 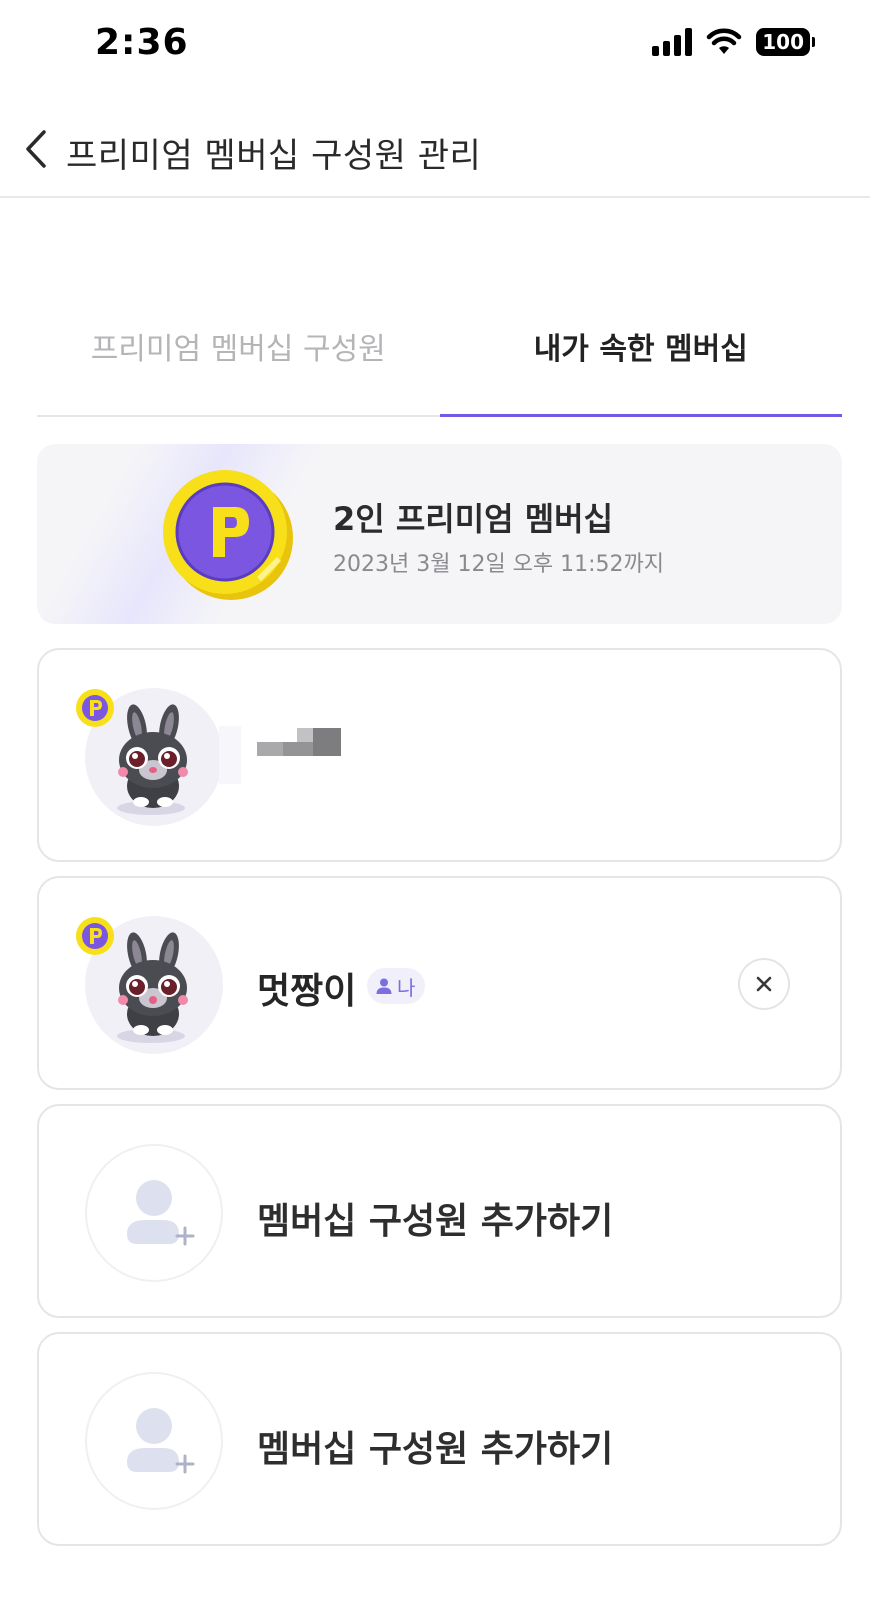 What do you see at coordinates (230, 755) in the screenshot?
I see `avatar-edge-decoration` at bounding box center [230, 755].